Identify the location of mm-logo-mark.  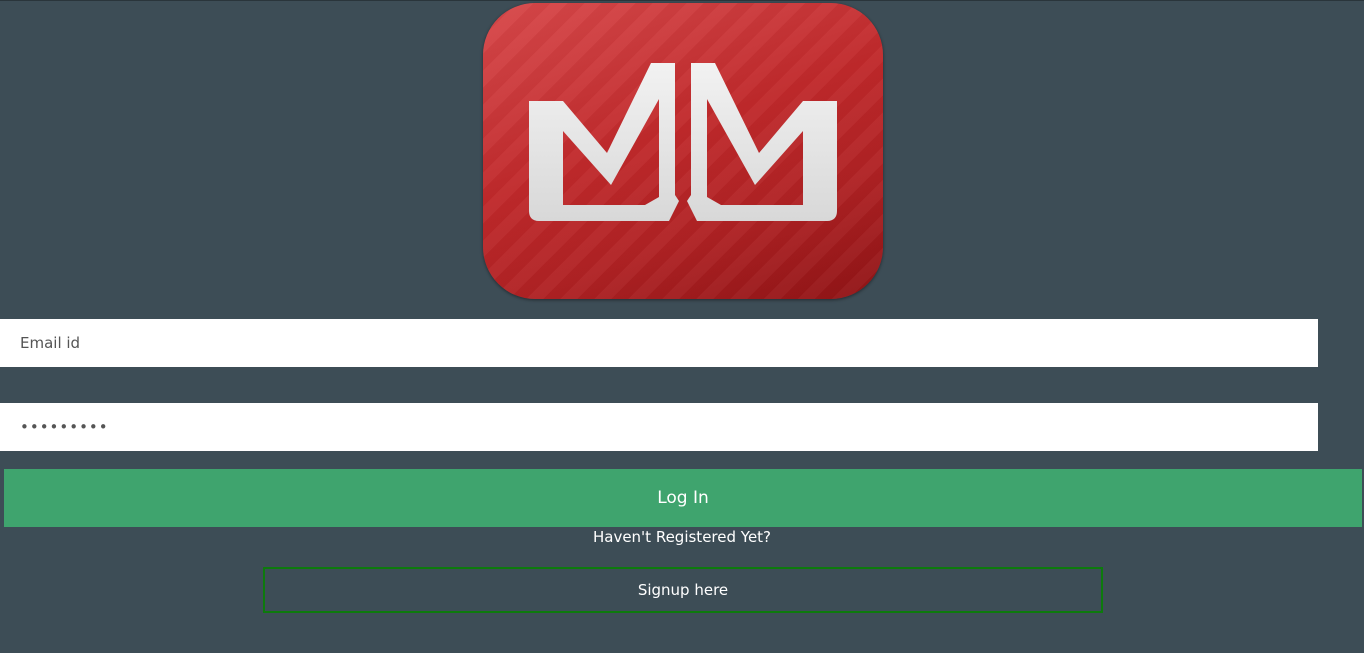
(683, 142).